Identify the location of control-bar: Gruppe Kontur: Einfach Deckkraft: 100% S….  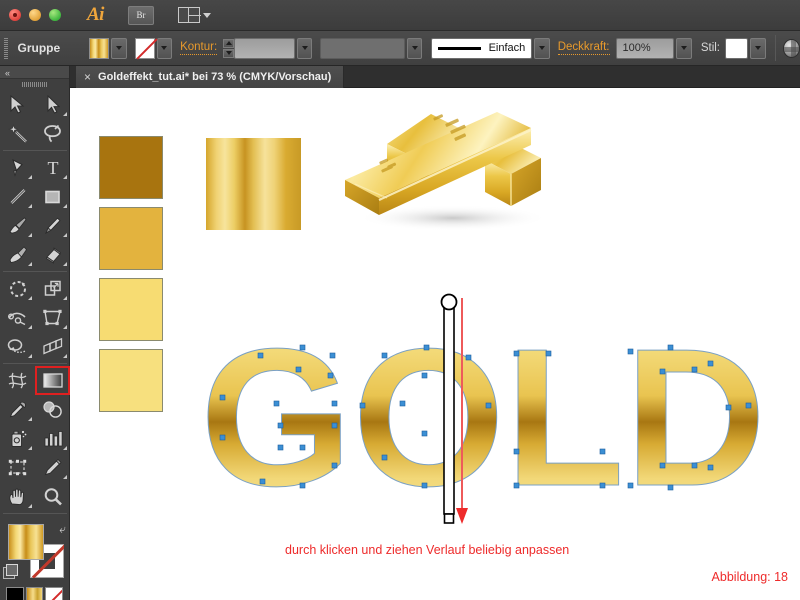
(400, 48).